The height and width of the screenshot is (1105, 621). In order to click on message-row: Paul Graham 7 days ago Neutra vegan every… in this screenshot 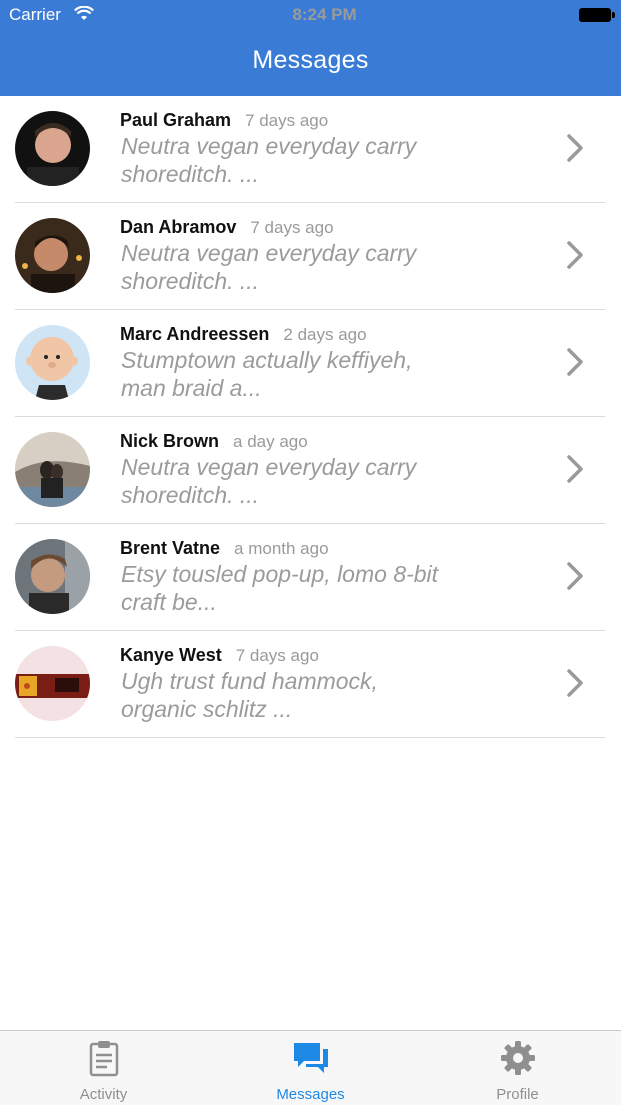, I will do `click(310, 149)`.